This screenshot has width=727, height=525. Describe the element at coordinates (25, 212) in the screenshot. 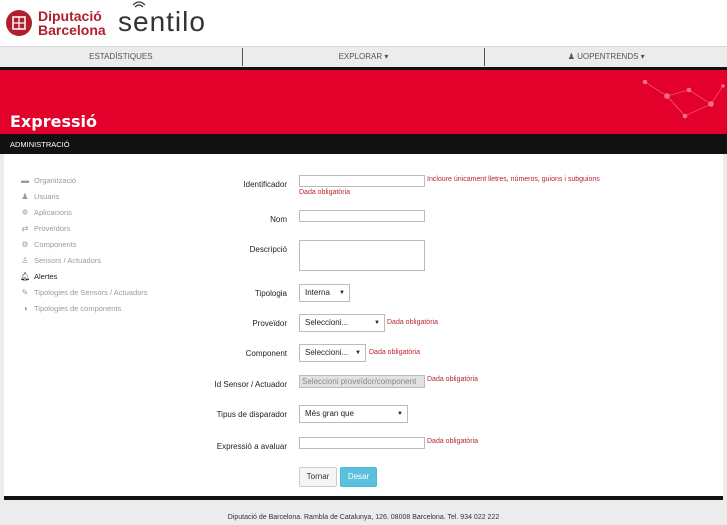

I see `gear-icon: ✲` at that location.